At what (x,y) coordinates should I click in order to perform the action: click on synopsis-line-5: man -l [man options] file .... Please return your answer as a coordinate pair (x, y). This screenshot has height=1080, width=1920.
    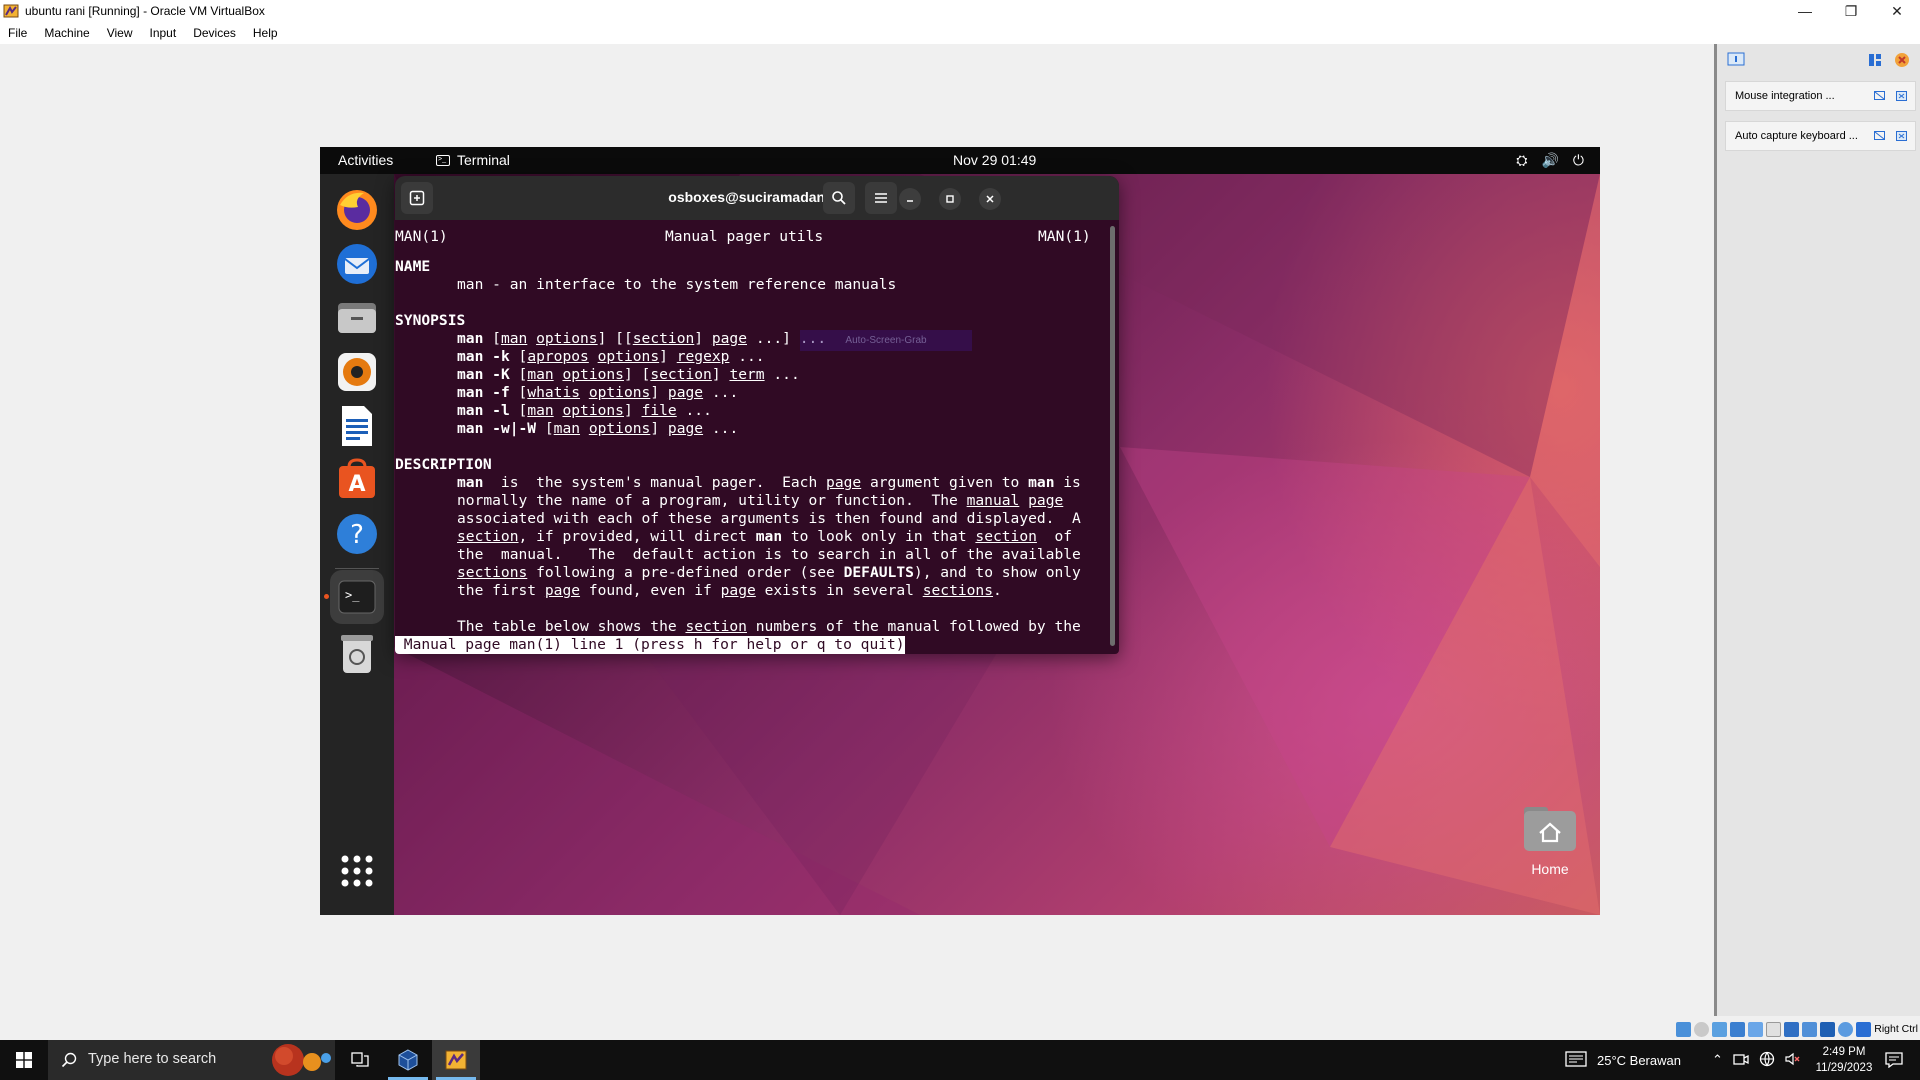
    Looking at the image, I should click on (584, 410).